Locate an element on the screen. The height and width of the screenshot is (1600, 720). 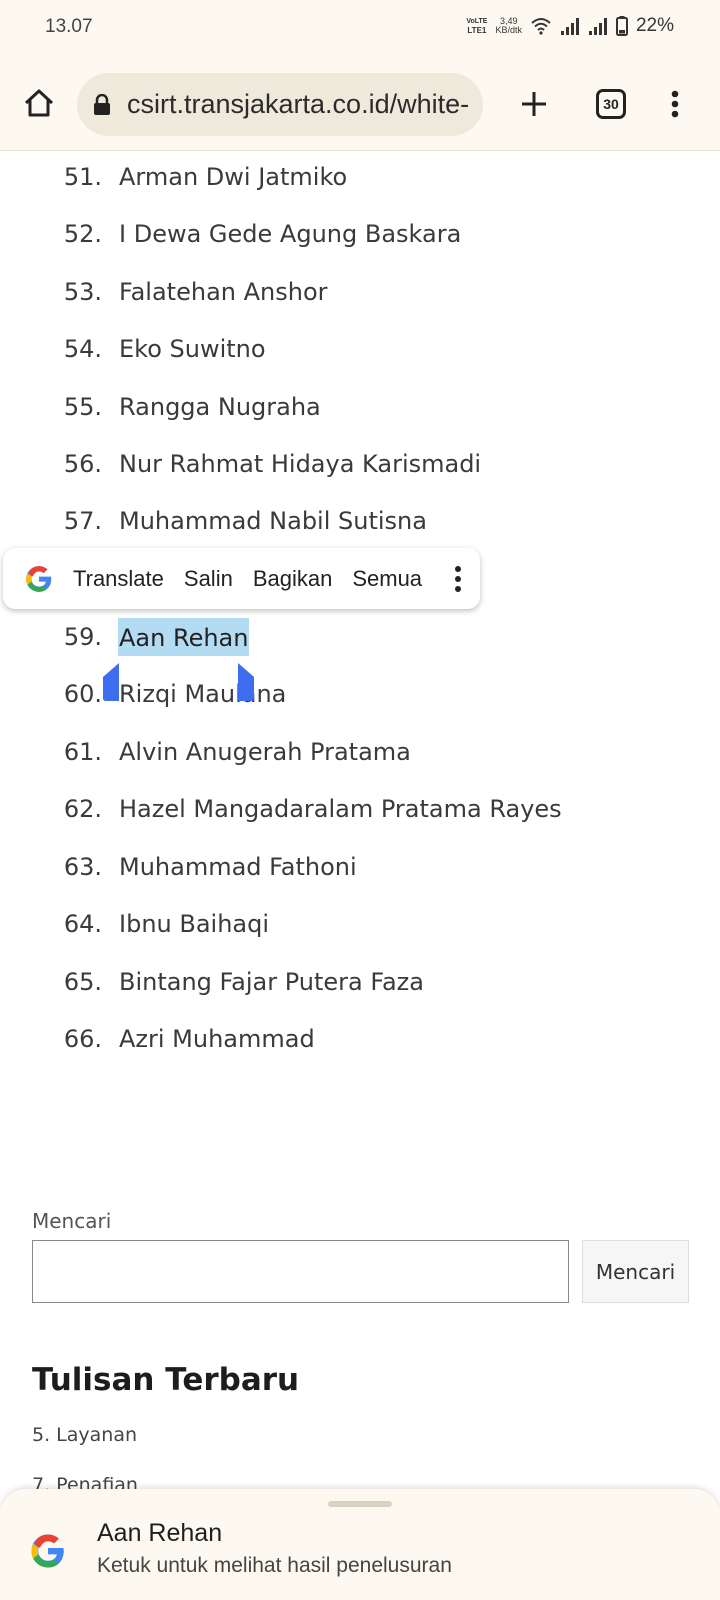
selection-handle-end is located at coordinates (246, 682).